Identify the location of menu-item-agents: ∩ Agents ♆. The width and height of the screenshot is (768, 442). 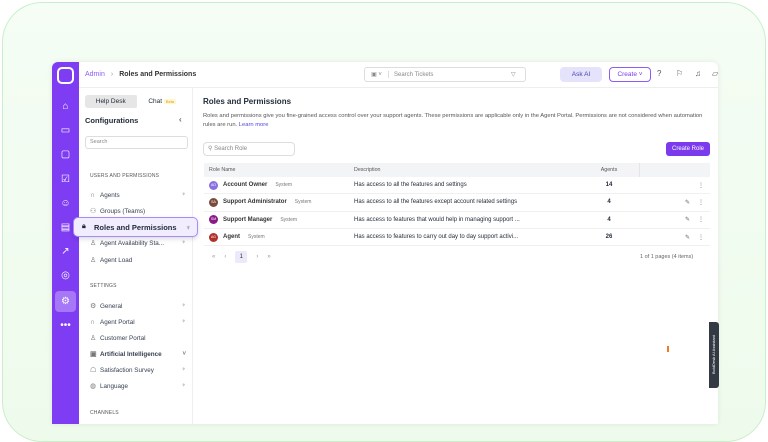
(138, 195).